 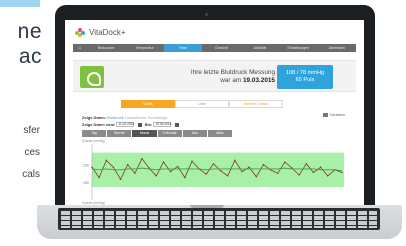 What do you see at coordinates (148, 104) in the screenshot?
I see `tab-grafik: Grafik` at bounding box center [148, 104].